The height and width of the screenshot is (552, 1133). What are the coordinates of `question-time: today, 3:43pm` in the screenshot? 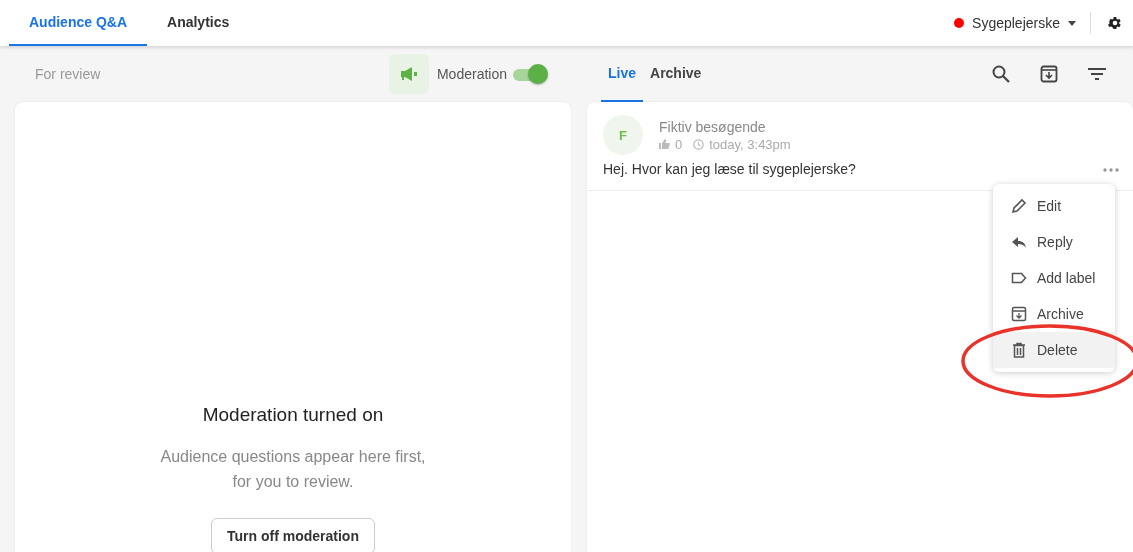 It's located at (750, 144).